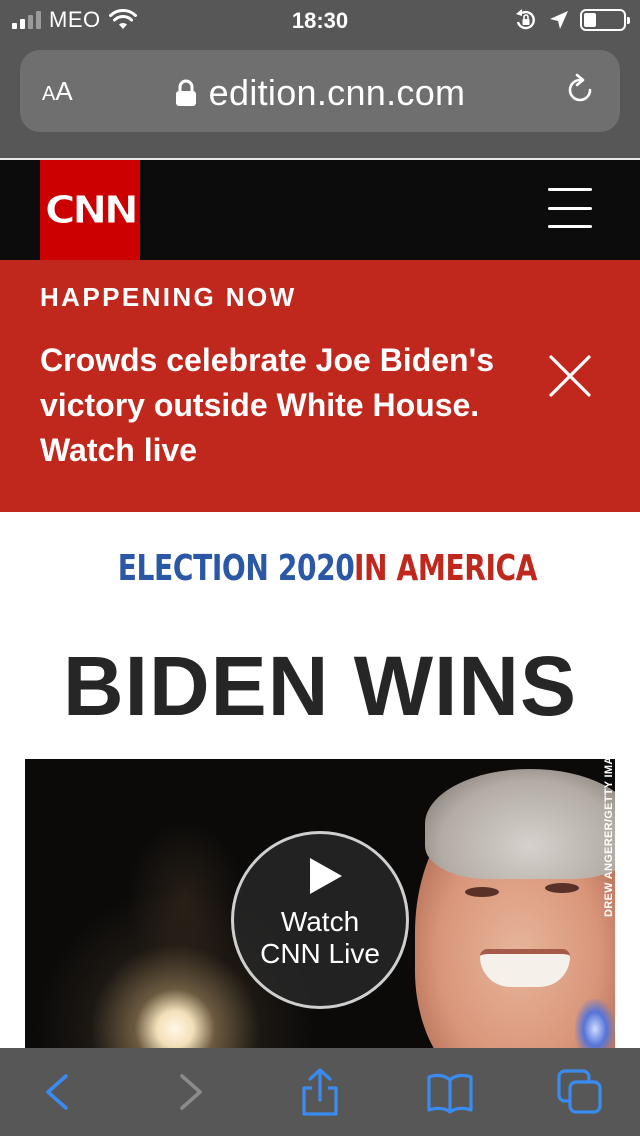 Image resolution: width=640 pixels, height=1136 pixels. I want to click on page-title: BIDEN WINS, so click(320, 686).